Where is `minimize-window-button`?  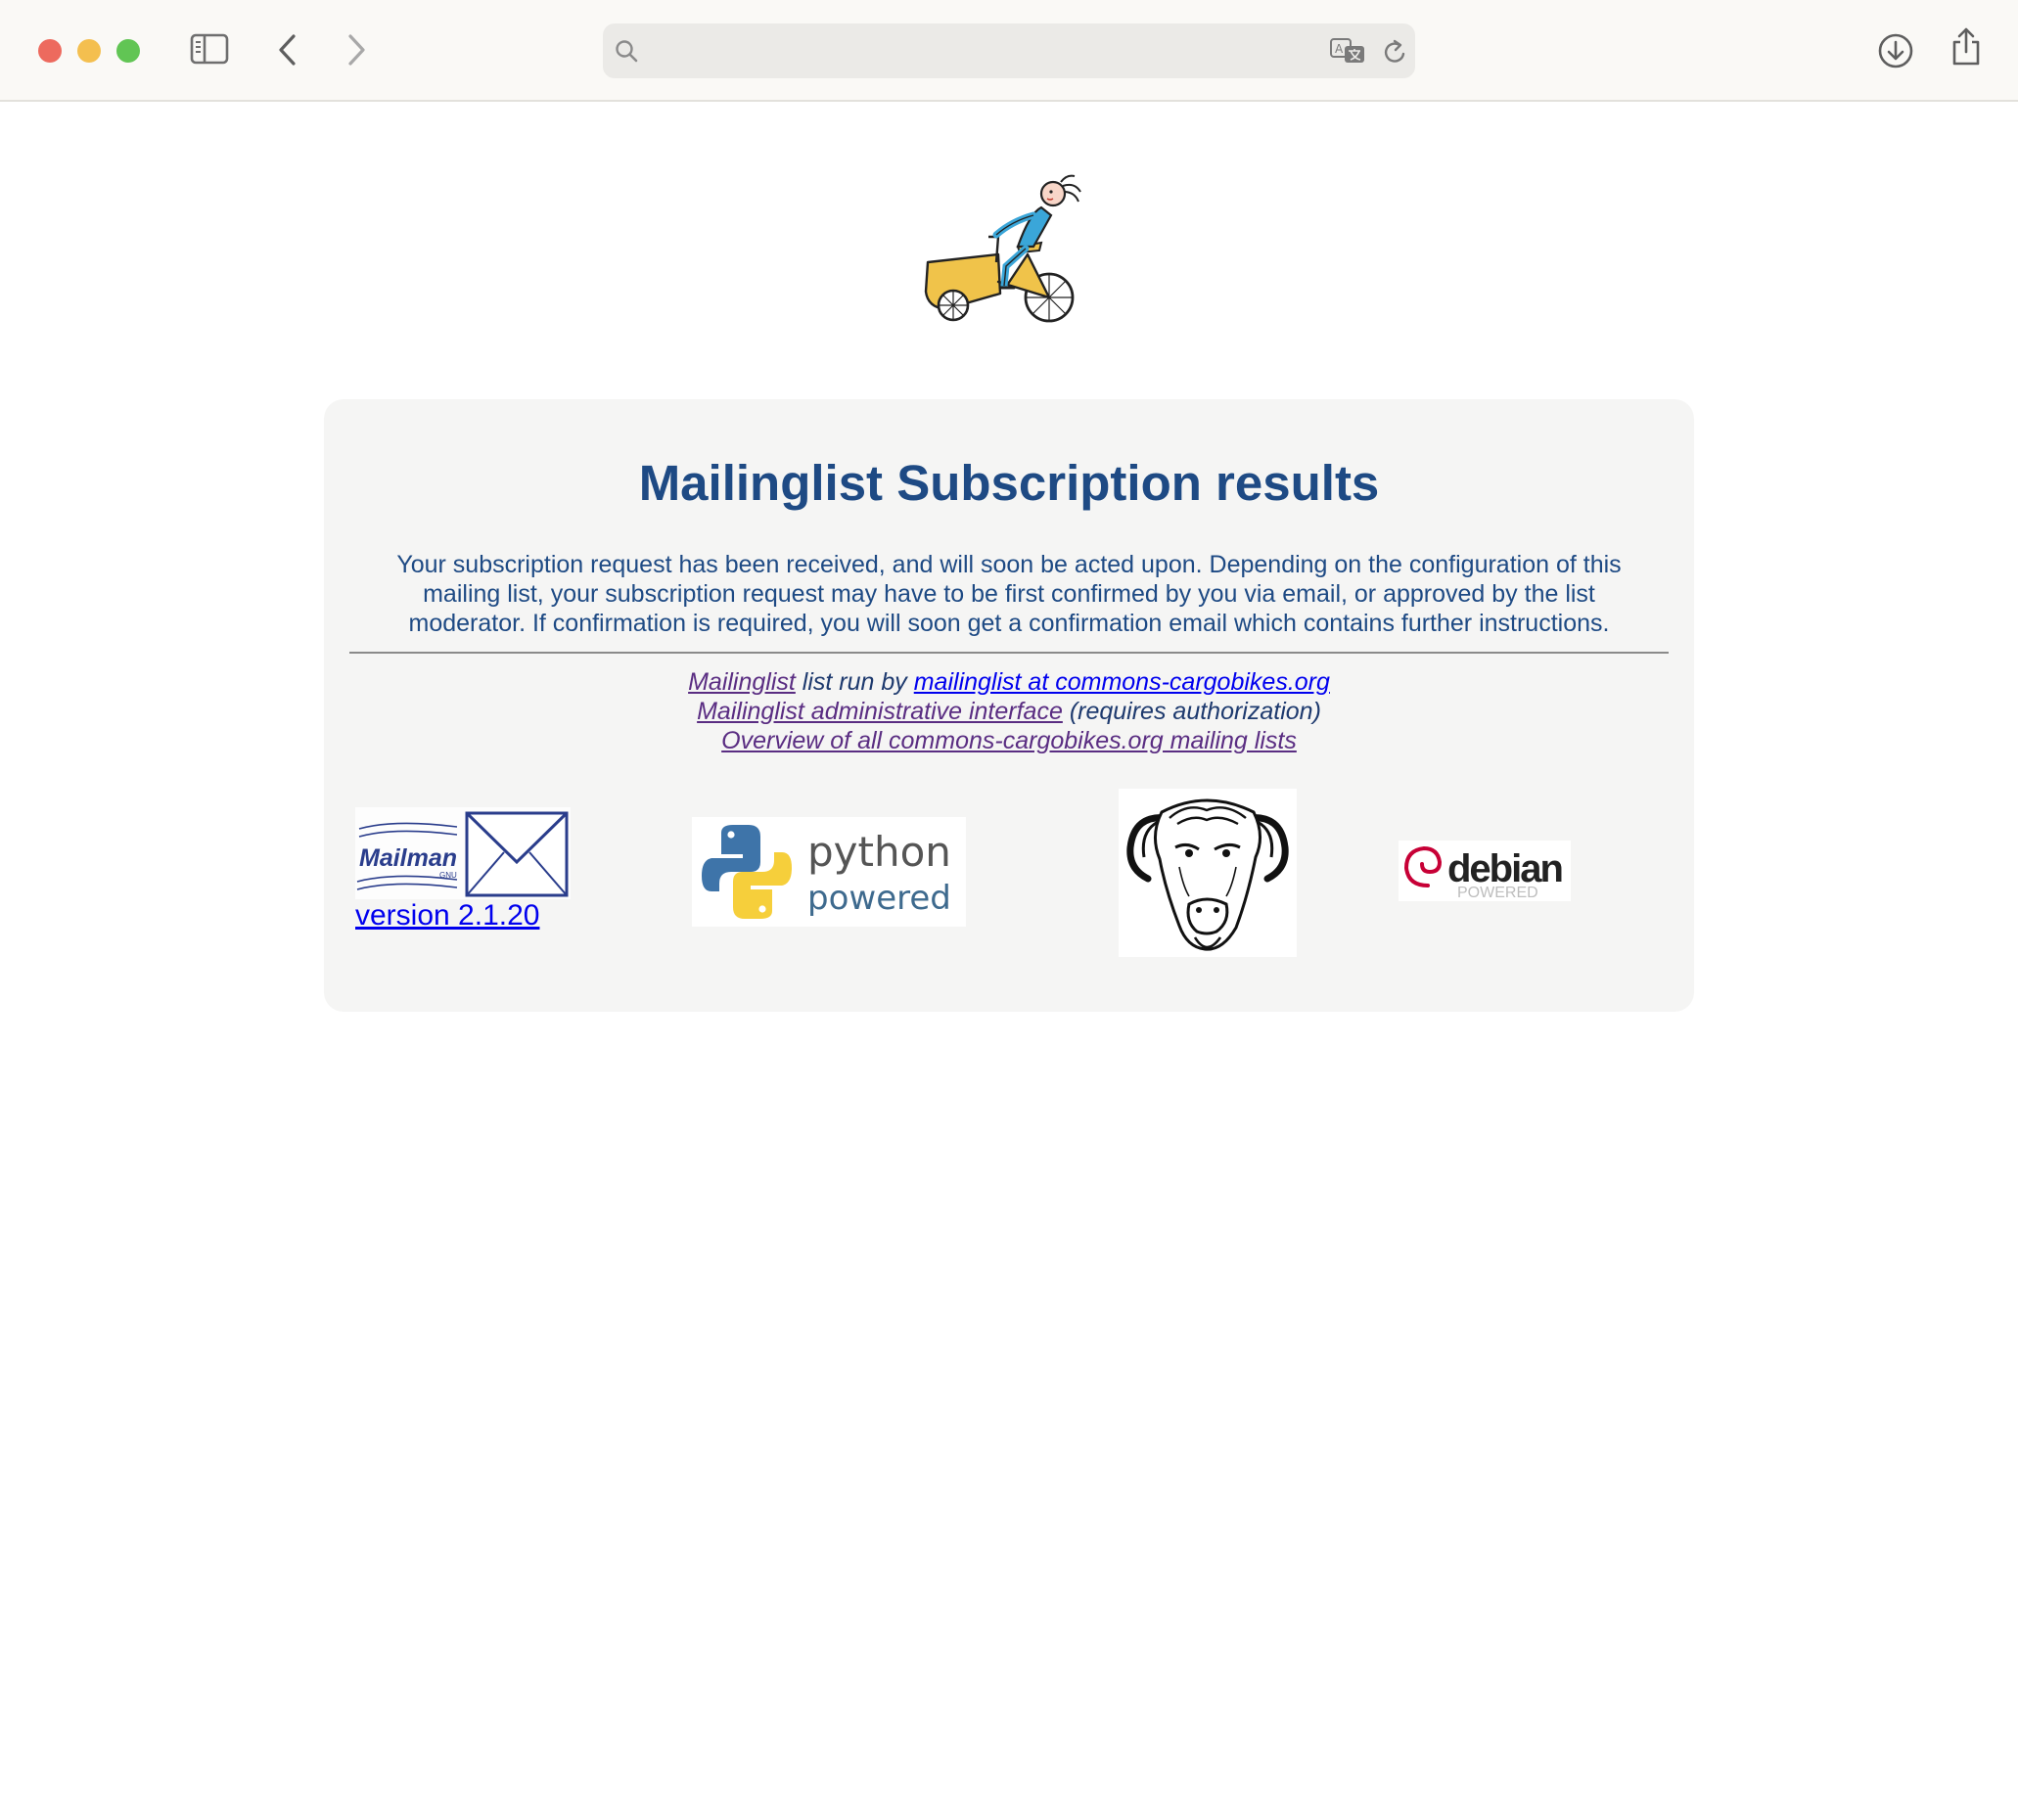
minimize-window-button is located at coordinates (89, 51).